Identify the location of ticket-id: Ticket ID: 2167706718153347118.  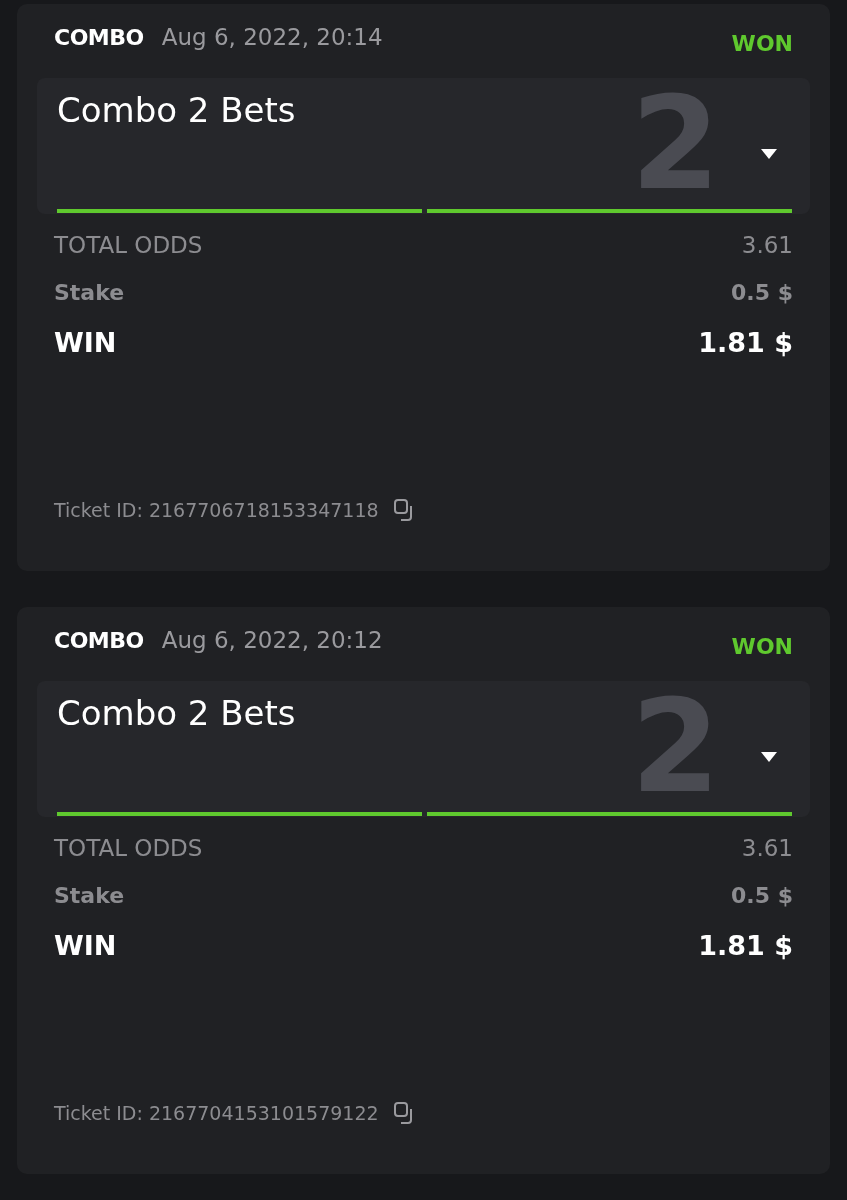
(216, 510).